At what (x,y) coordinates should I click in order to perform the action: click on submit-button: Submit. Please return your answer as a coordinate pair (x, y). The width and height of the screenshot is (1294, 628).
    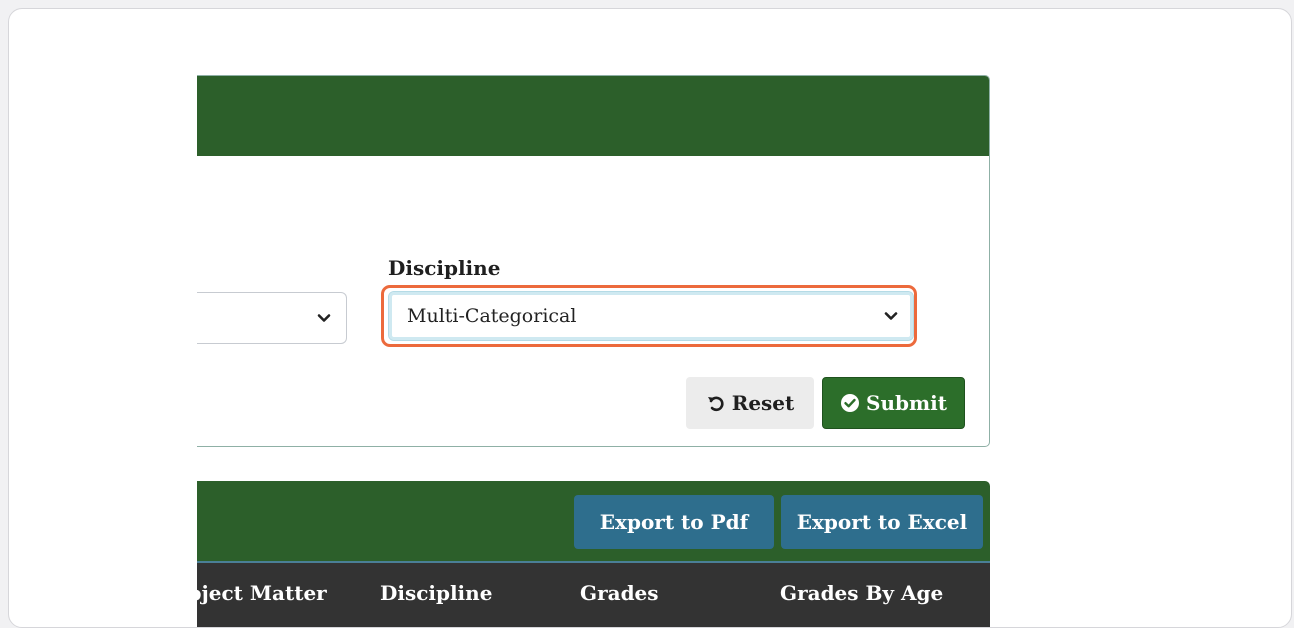
    Looking at the image, I should click on (893, 403).